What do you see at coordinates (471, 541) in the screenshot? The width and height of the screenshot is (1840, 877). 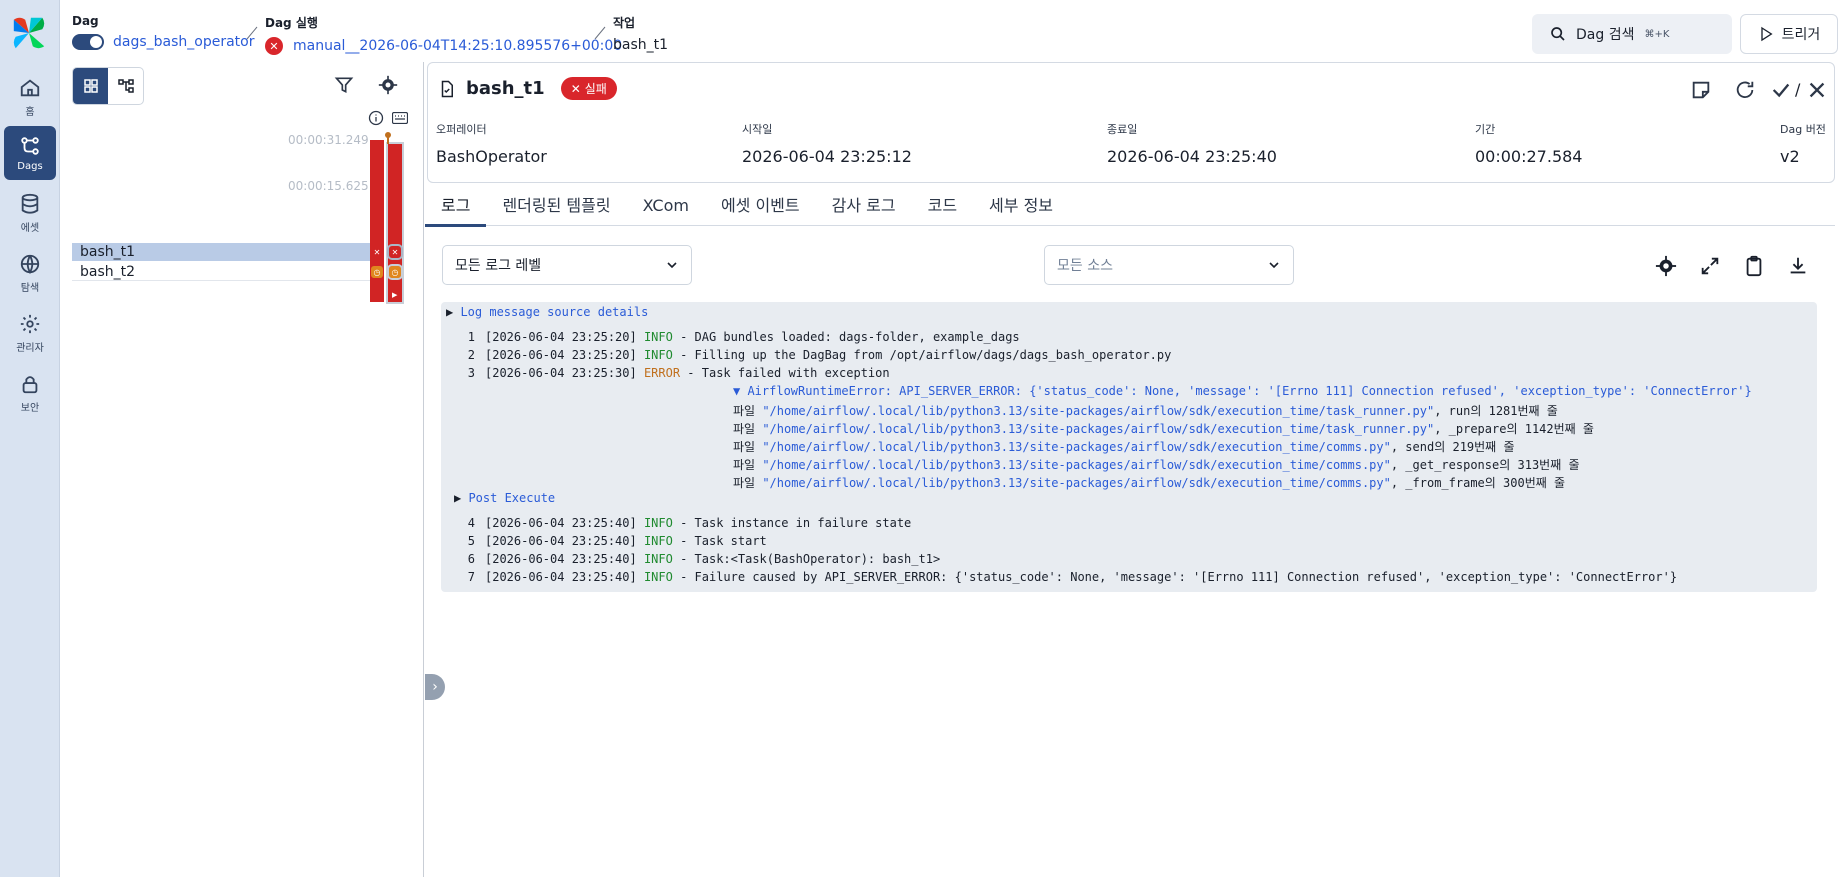 I see `line-number: 5` at bounding box center [471, 541].